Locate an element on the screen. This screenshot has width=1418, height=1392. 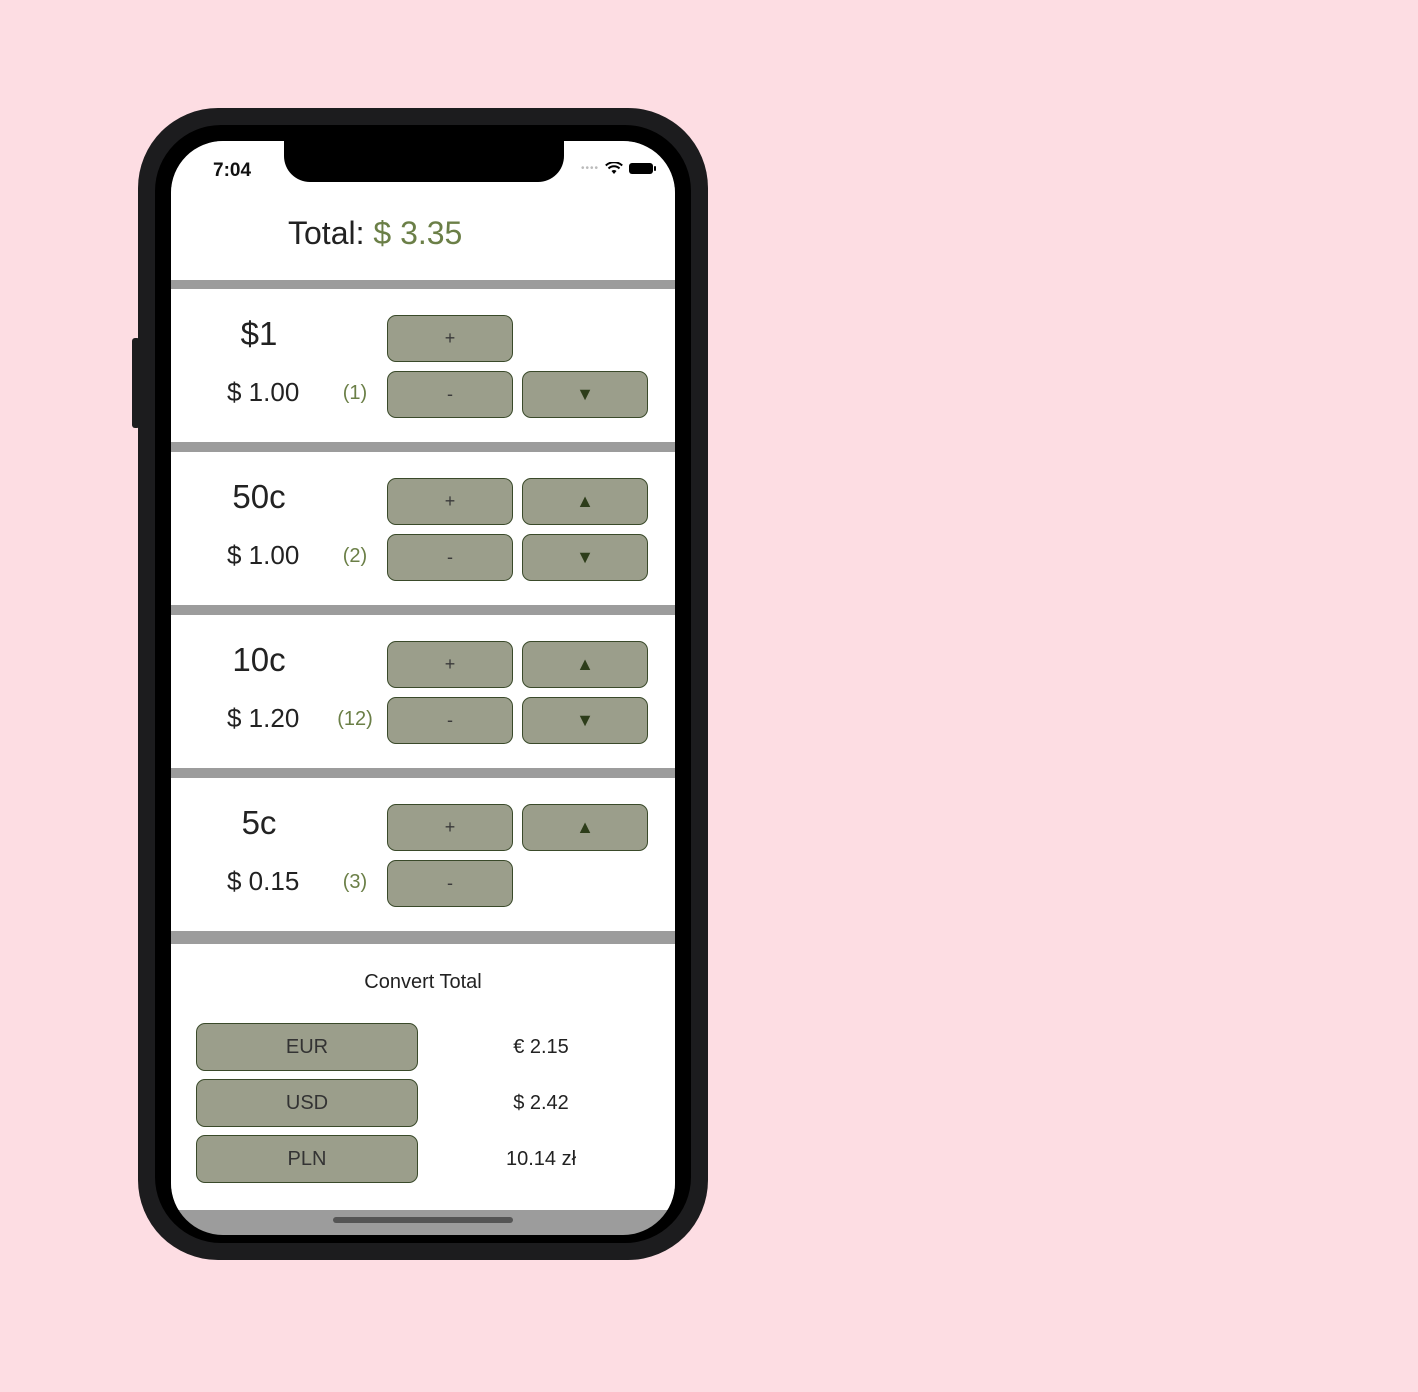
battery-icon is located at coordinates (642, 168).